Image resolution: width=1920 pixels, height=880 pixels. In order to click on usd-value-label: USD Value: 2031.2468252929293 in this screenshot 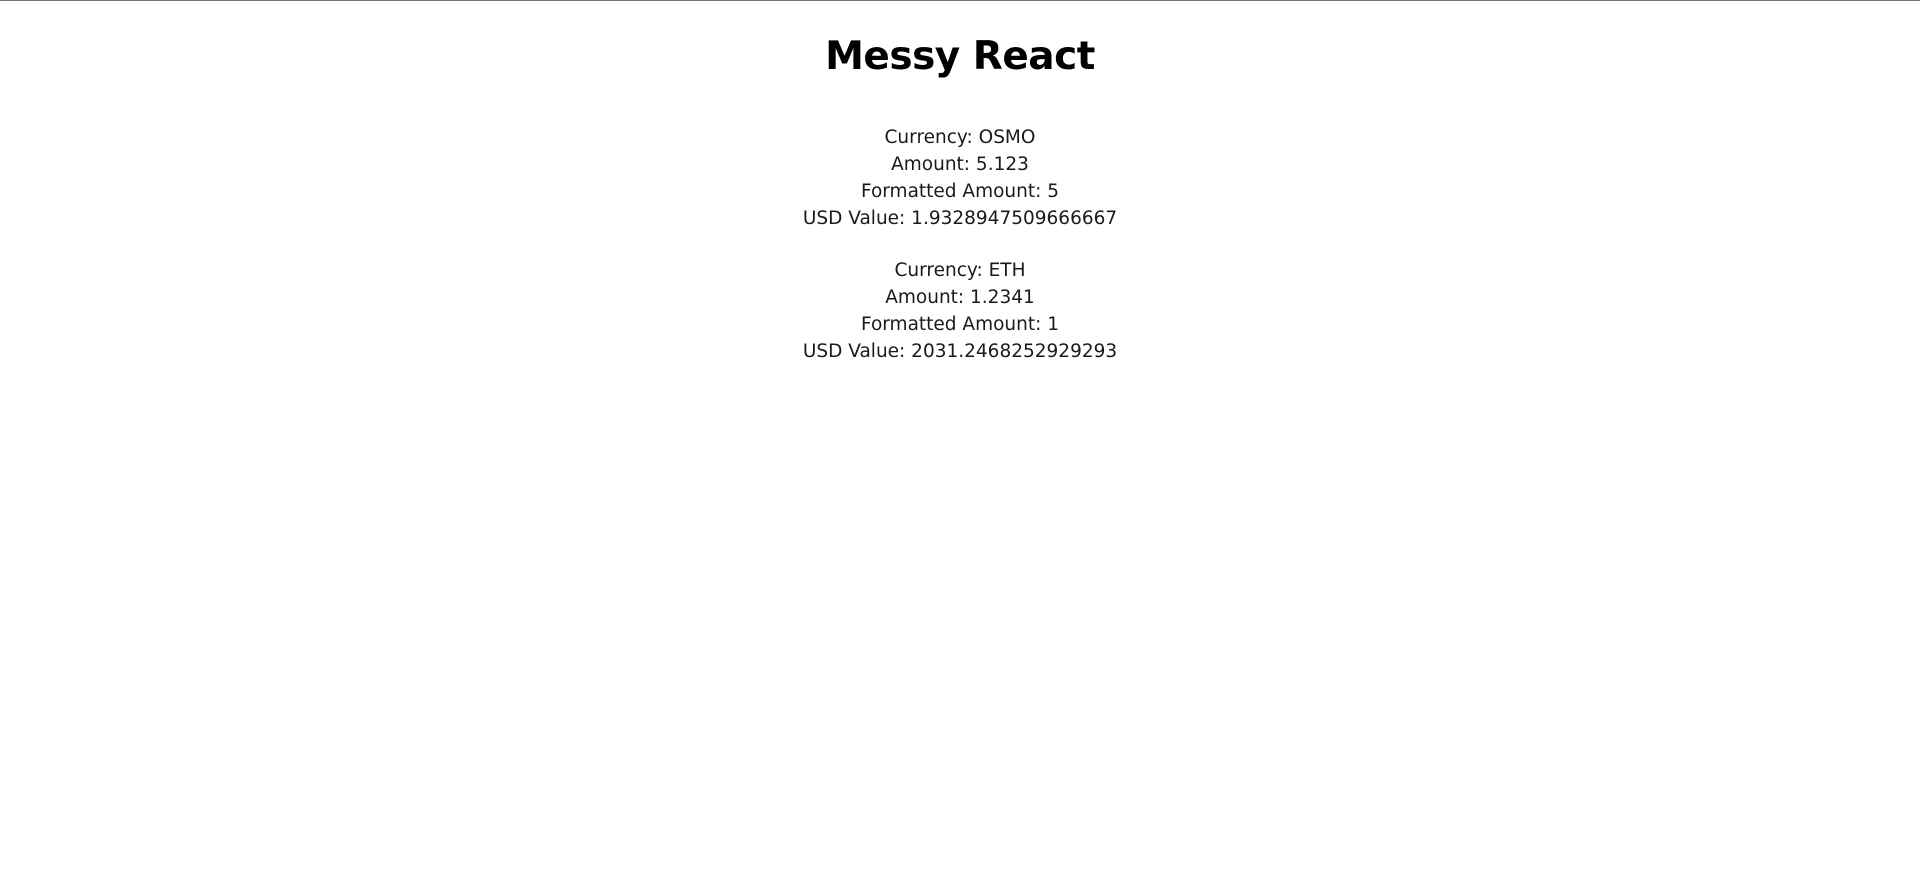, I will do `click(960, 351)`.